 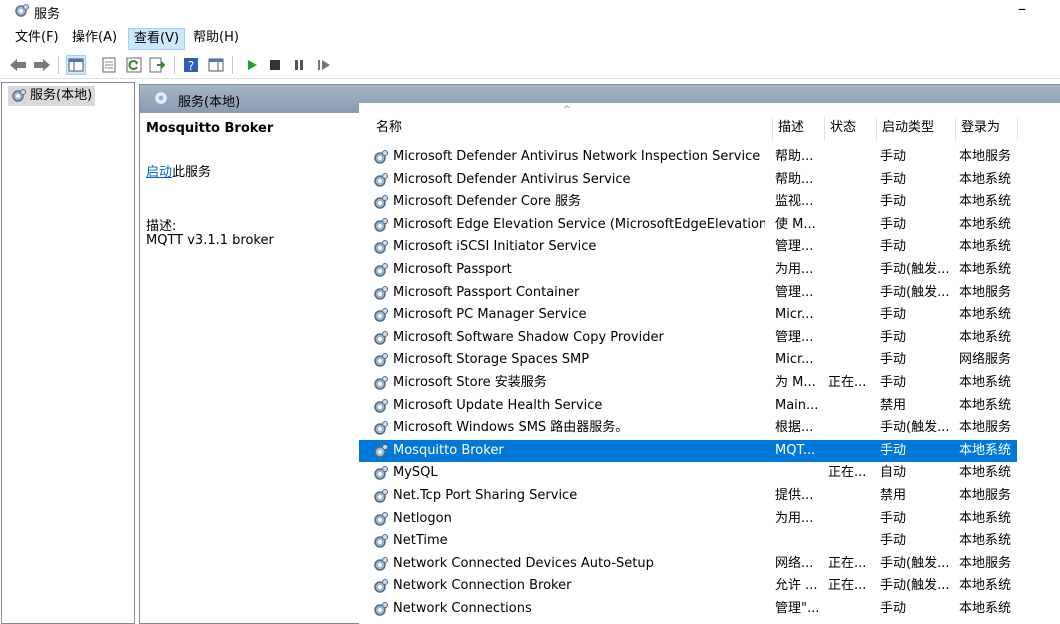 I want to click on description-label: 描述:, so click(x=161, y=226).